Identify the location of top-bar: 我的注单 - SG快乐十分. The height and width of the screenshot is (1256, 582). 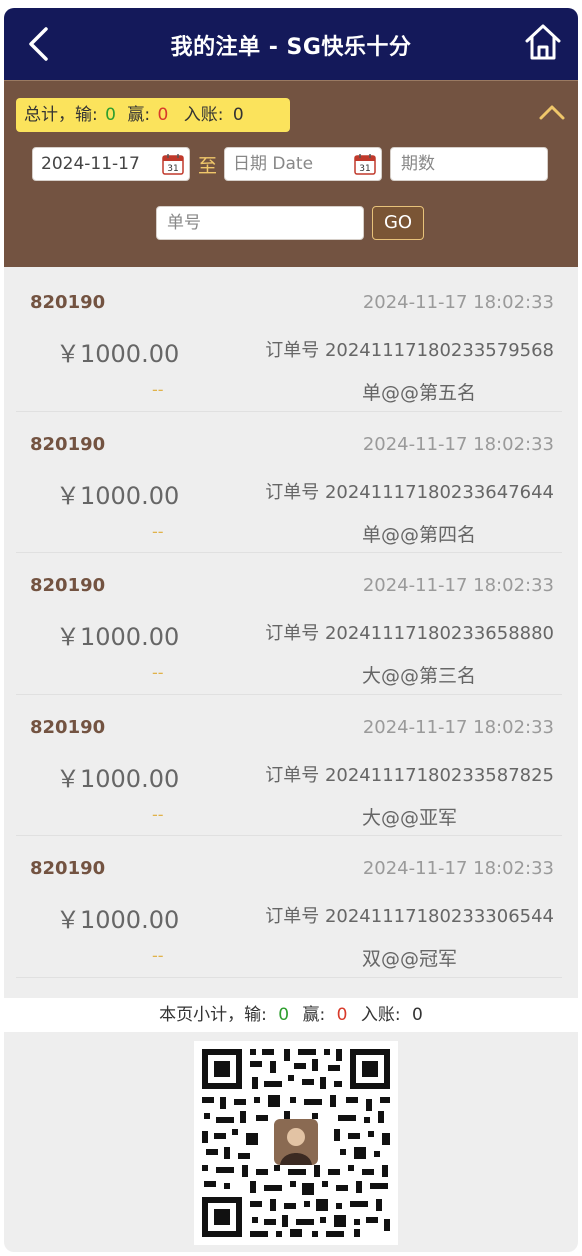
(291, 44).